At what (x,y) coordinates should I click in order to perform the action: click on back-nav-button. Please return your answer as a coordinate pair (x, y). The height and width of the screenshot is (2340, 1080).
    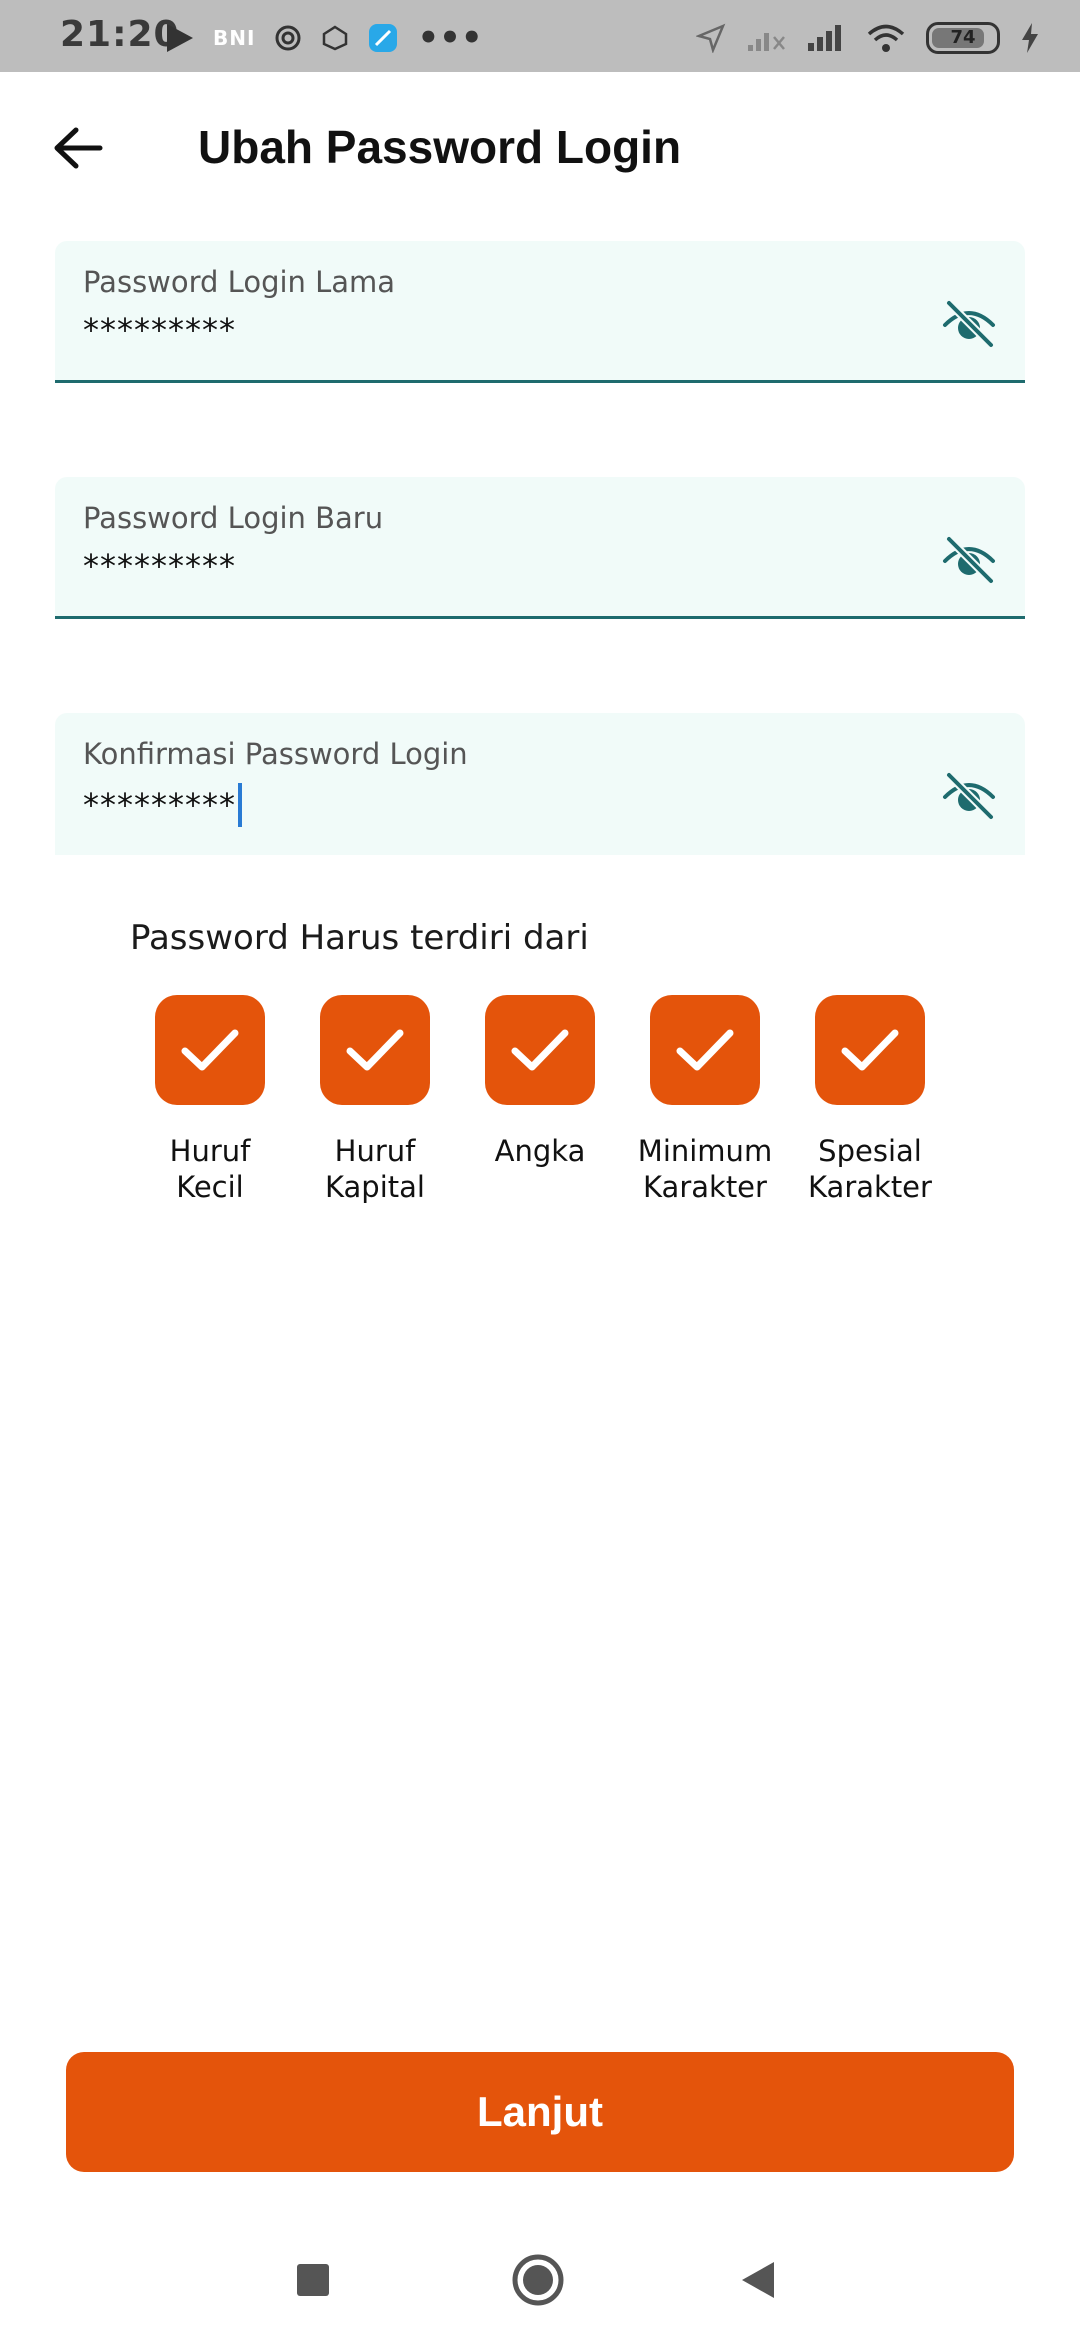
    Looking at the image, I should click on (758, 2280).